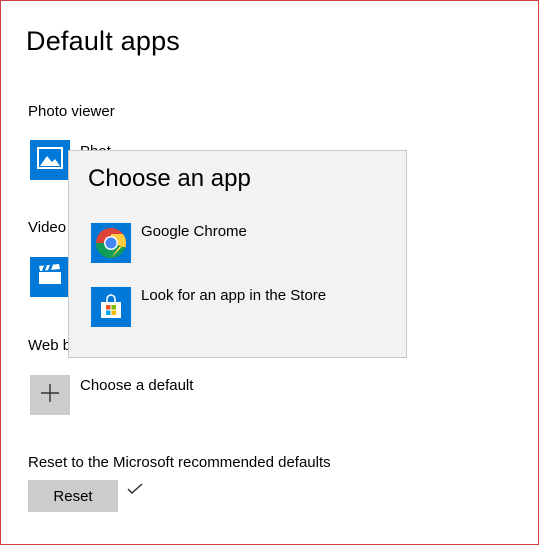 The height and width of the screenshot is (545, 539). What do you see at coordinates (234, 295) in the screenshot?
I see `flyout-item-label: Look for an app in the Store` at bounding box center [234, 295].